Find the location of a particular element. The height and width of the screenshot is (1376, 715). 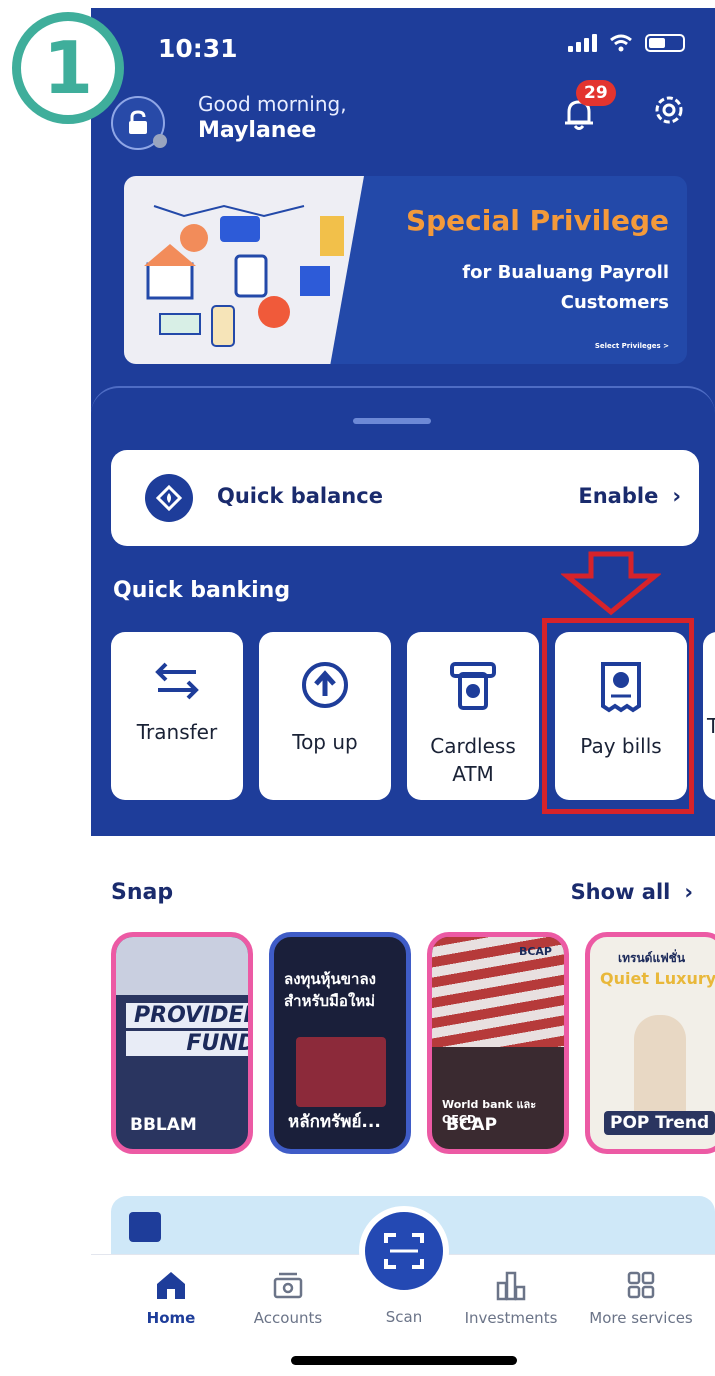

snap-headline: BCAP is located at coordinates (535, 951).